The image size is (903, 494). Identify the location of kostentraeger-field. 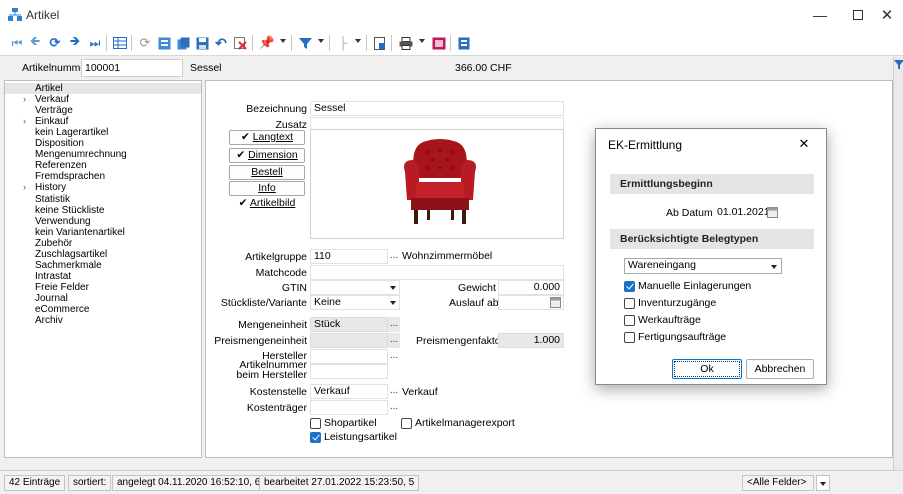
(349, 407).